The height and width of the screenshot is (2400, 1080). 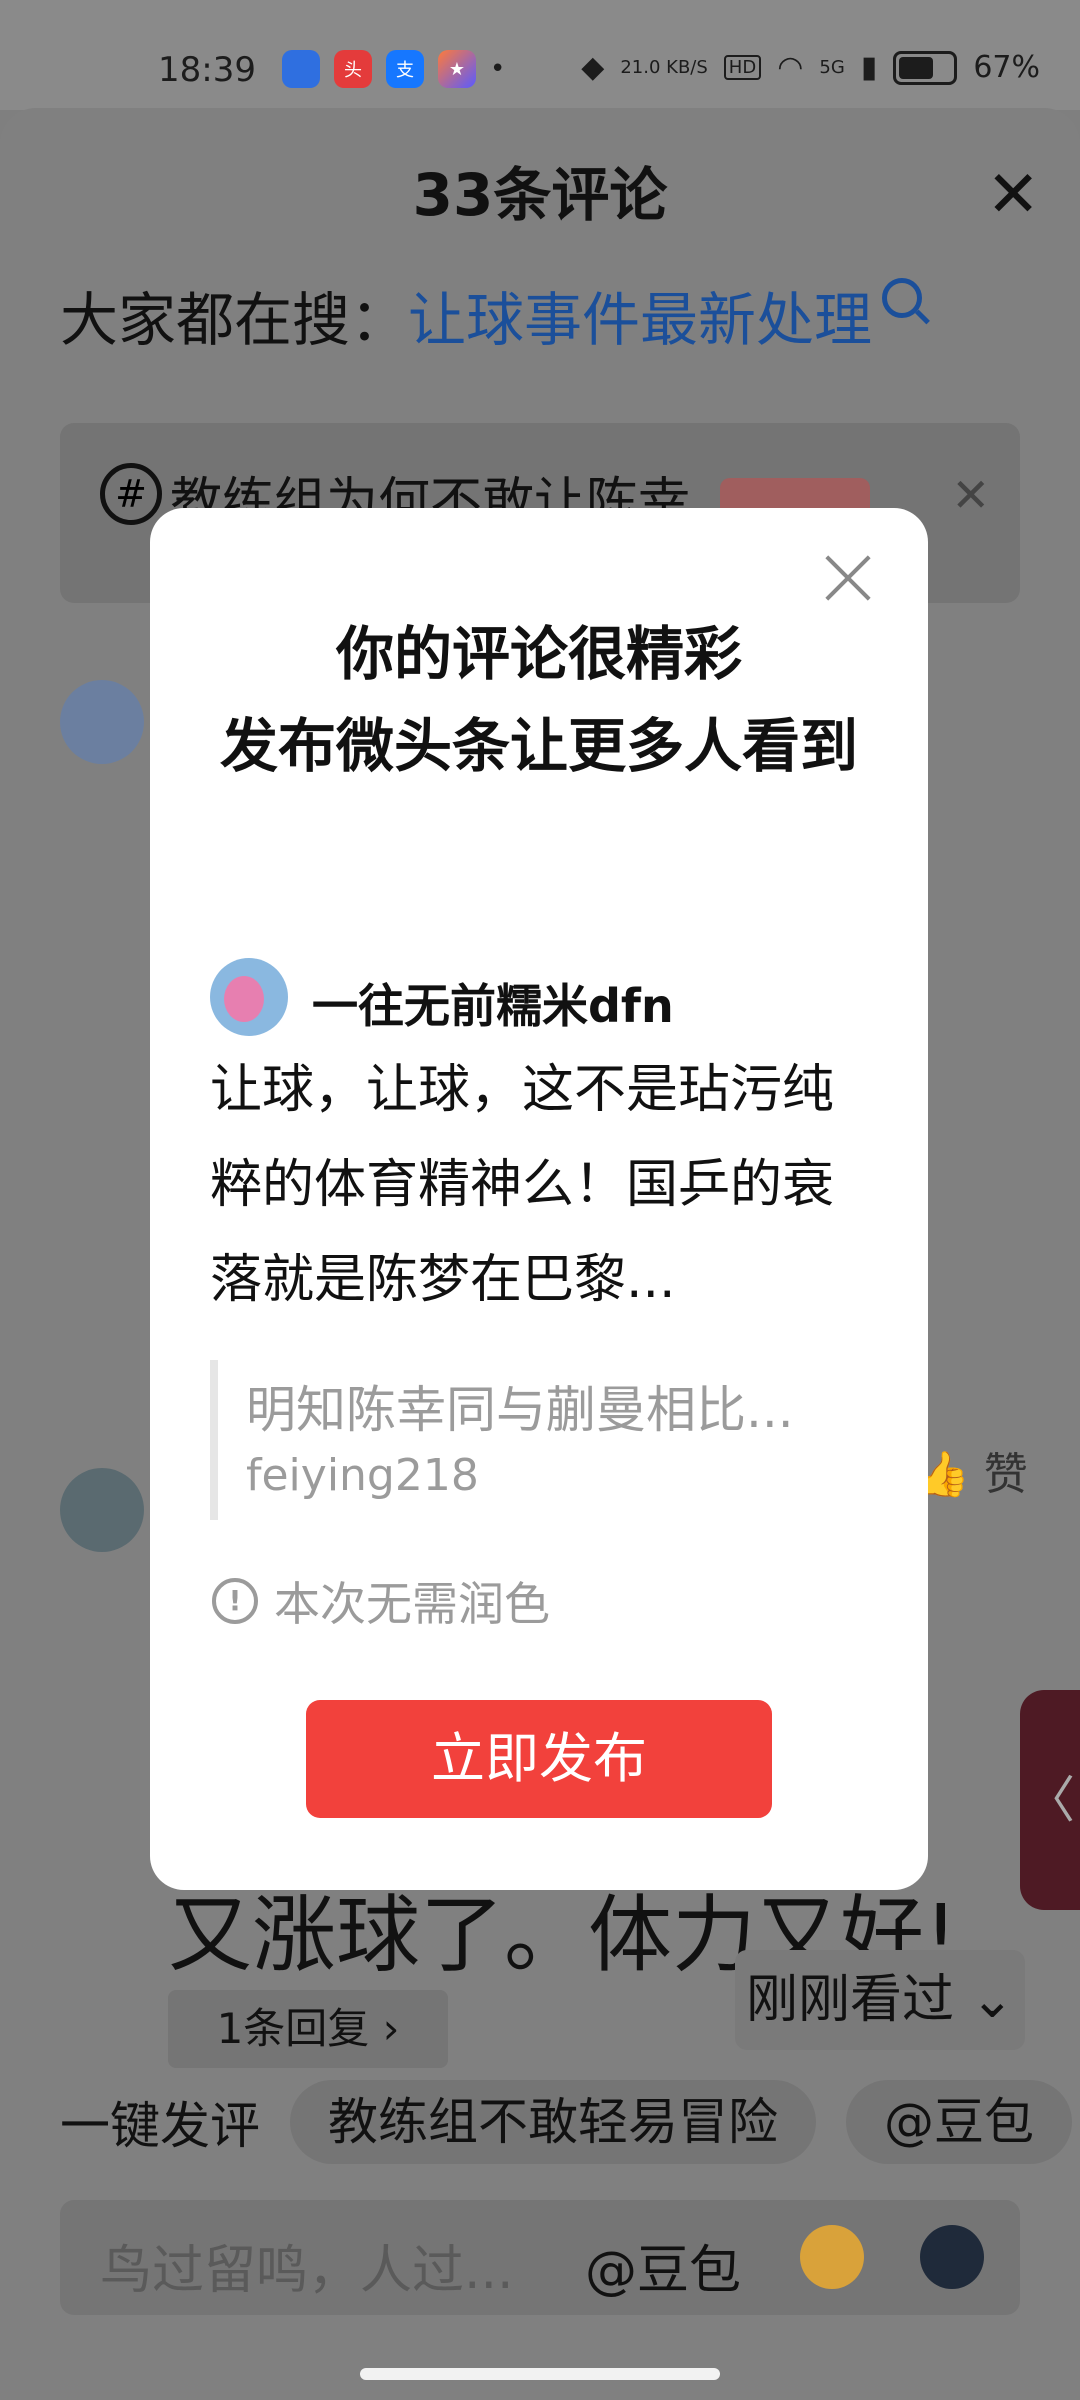 What do you see at coordinates (1005, 1474) in the screenshot?
I see `like-label: 赞` at bounding box center [1005, 1474].